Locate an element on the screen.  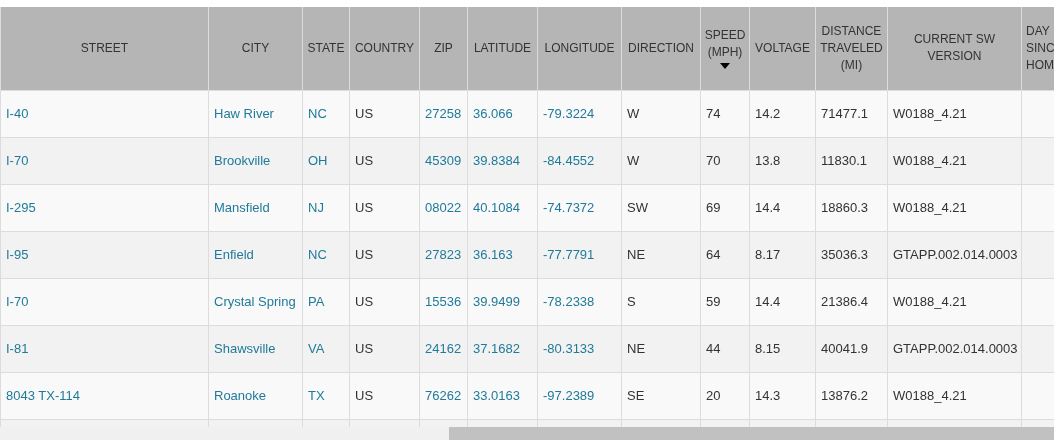
scrollbar-thumb is located at coordinates (751, 433).